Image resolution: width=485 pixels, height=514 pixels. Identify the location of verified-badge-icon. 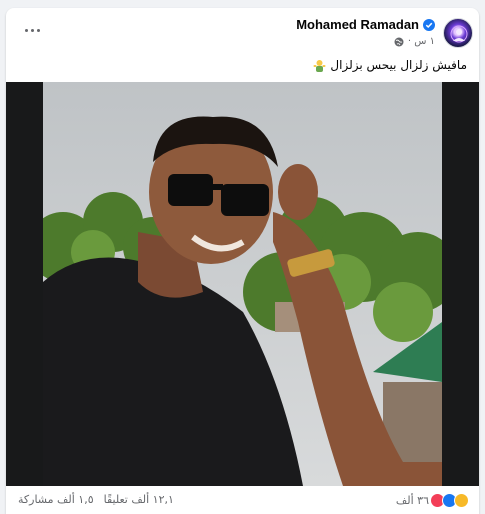
(429, 24).